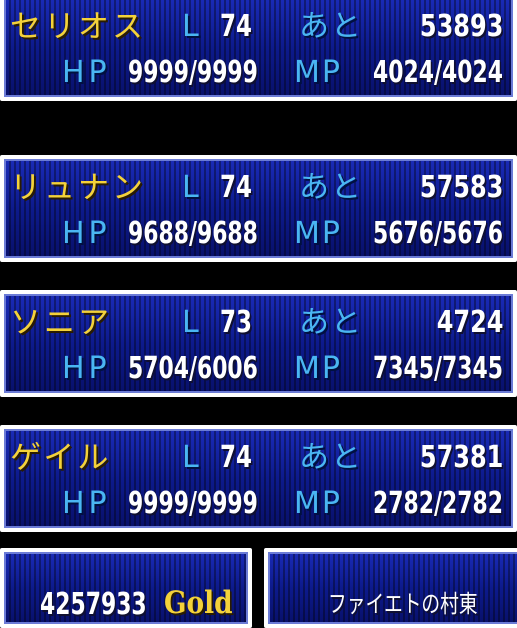  What do you see at coordinates (78, 188) in the screenshot?
I see `character-name: リュナン` at bounding box center [78, 188].